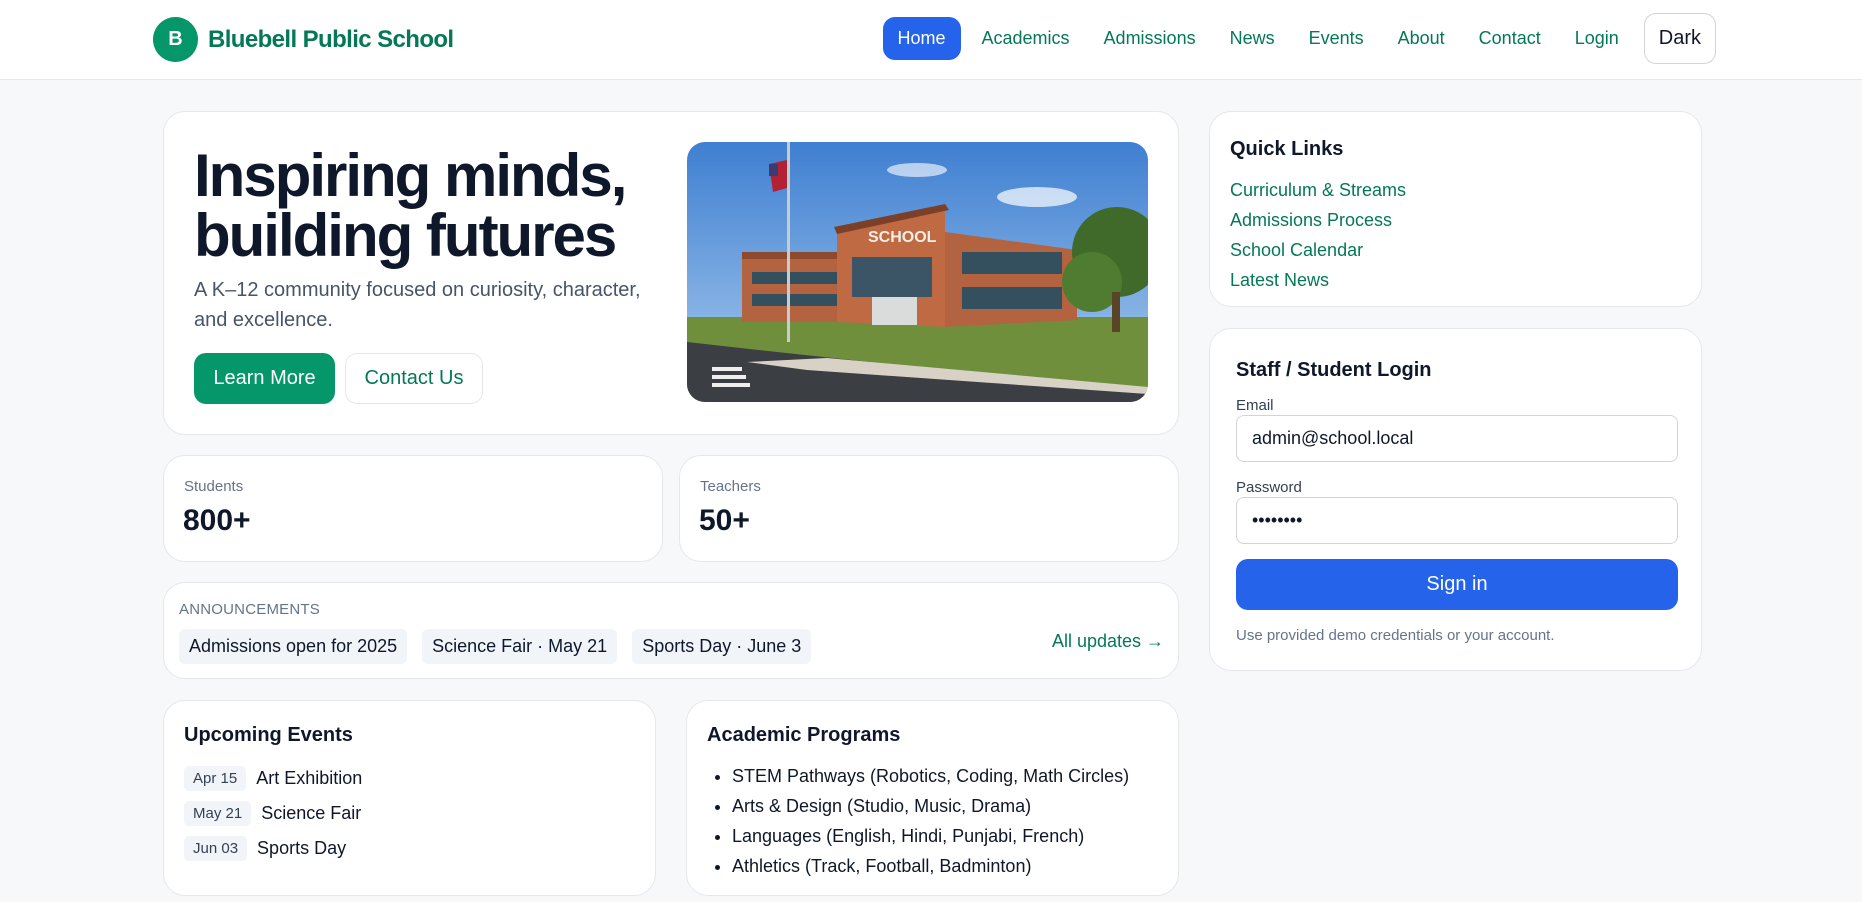 The image size is (1862, 902). Describe the element at coordinates (331, 39) in the screenshot. I see `brand-name: Bluebell Public School` at that location.